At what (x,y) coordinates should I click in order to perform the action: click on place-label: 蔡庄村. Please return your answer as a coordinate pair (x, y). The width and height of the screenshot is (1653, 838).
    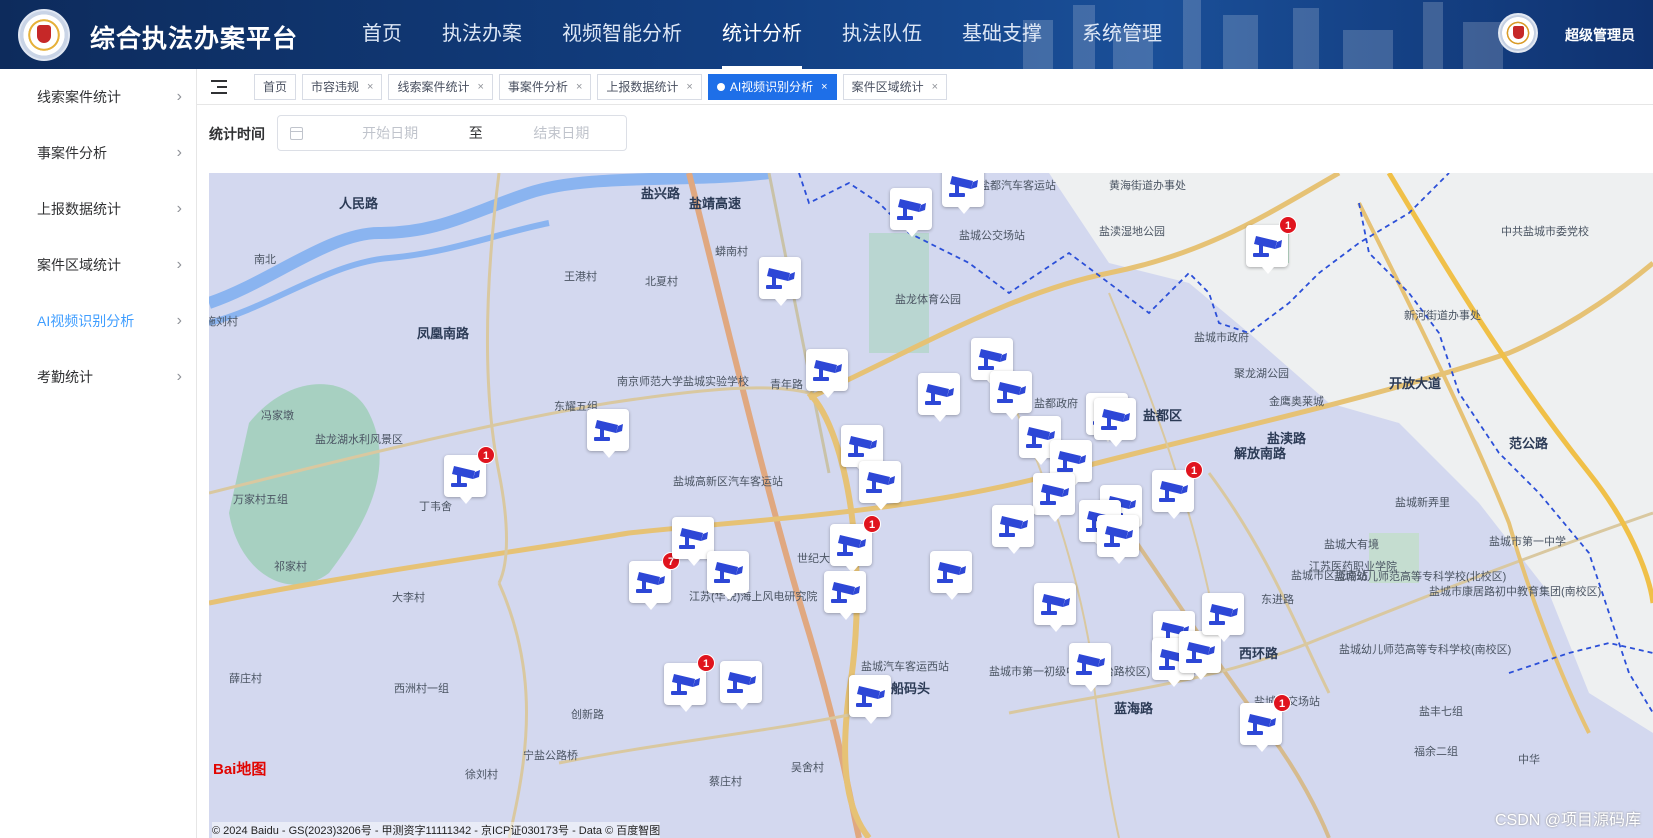
    Looking at the image, I should click on (725, 782).